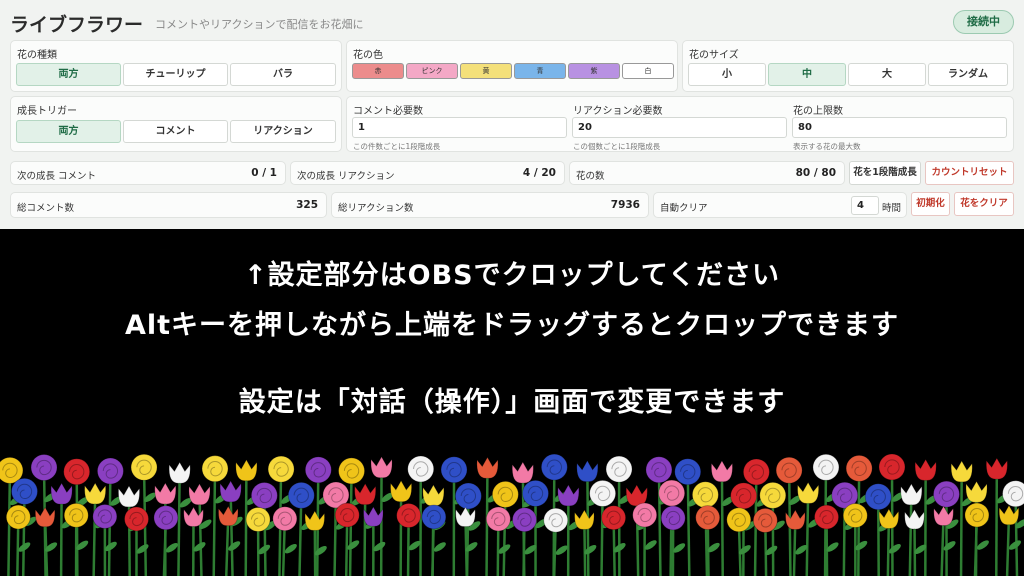 Image resolution: width=1024 pixels, height=576 pixels. I want to click on next-comment-label: 次の成長 コメント, so click(57, 176).